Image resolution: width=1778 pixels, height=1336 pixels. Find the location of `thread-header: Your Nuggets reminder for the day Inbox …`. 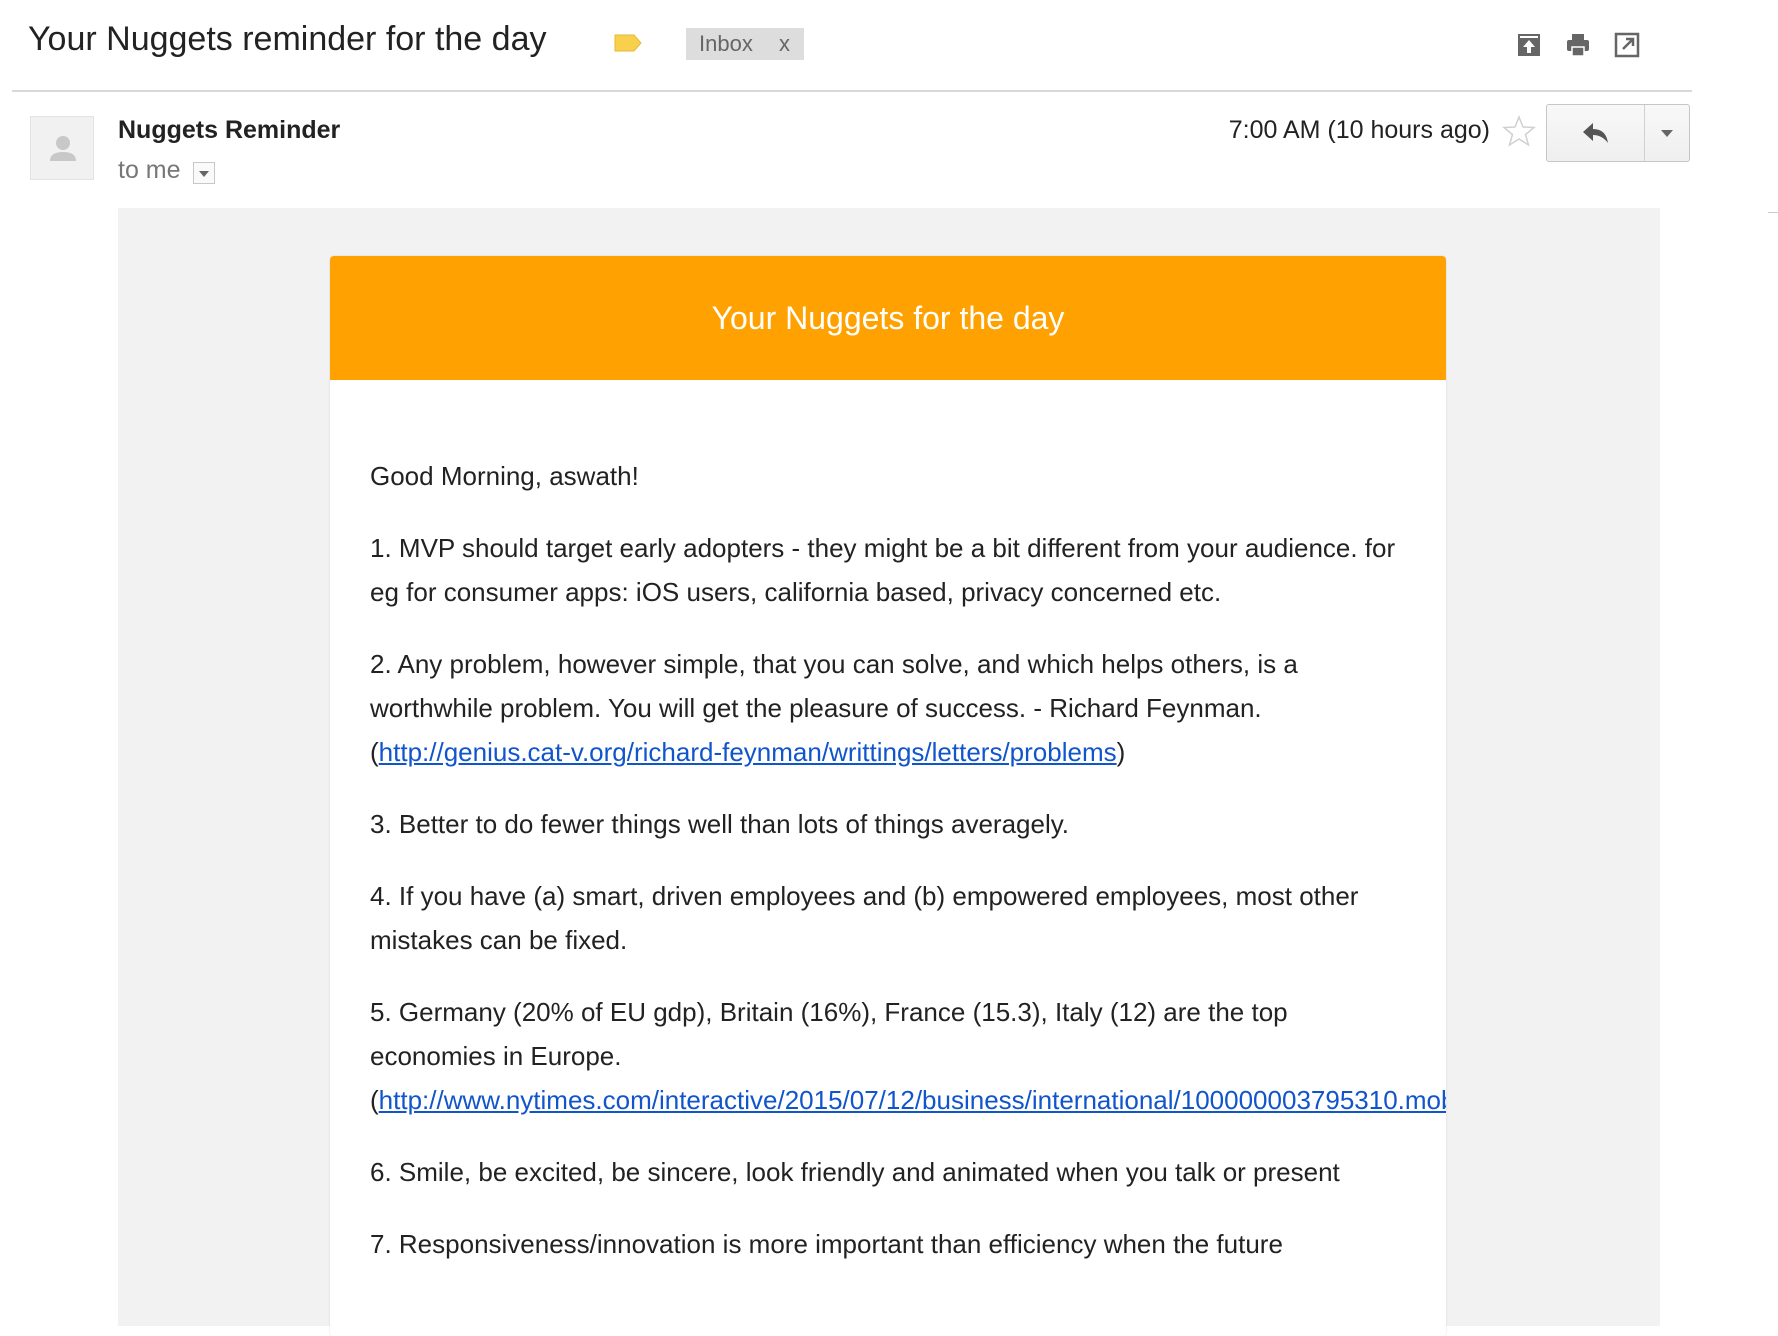

thread-header: Your Nuggets reminder for the day Inbox … is located at coordinates (889, 46).